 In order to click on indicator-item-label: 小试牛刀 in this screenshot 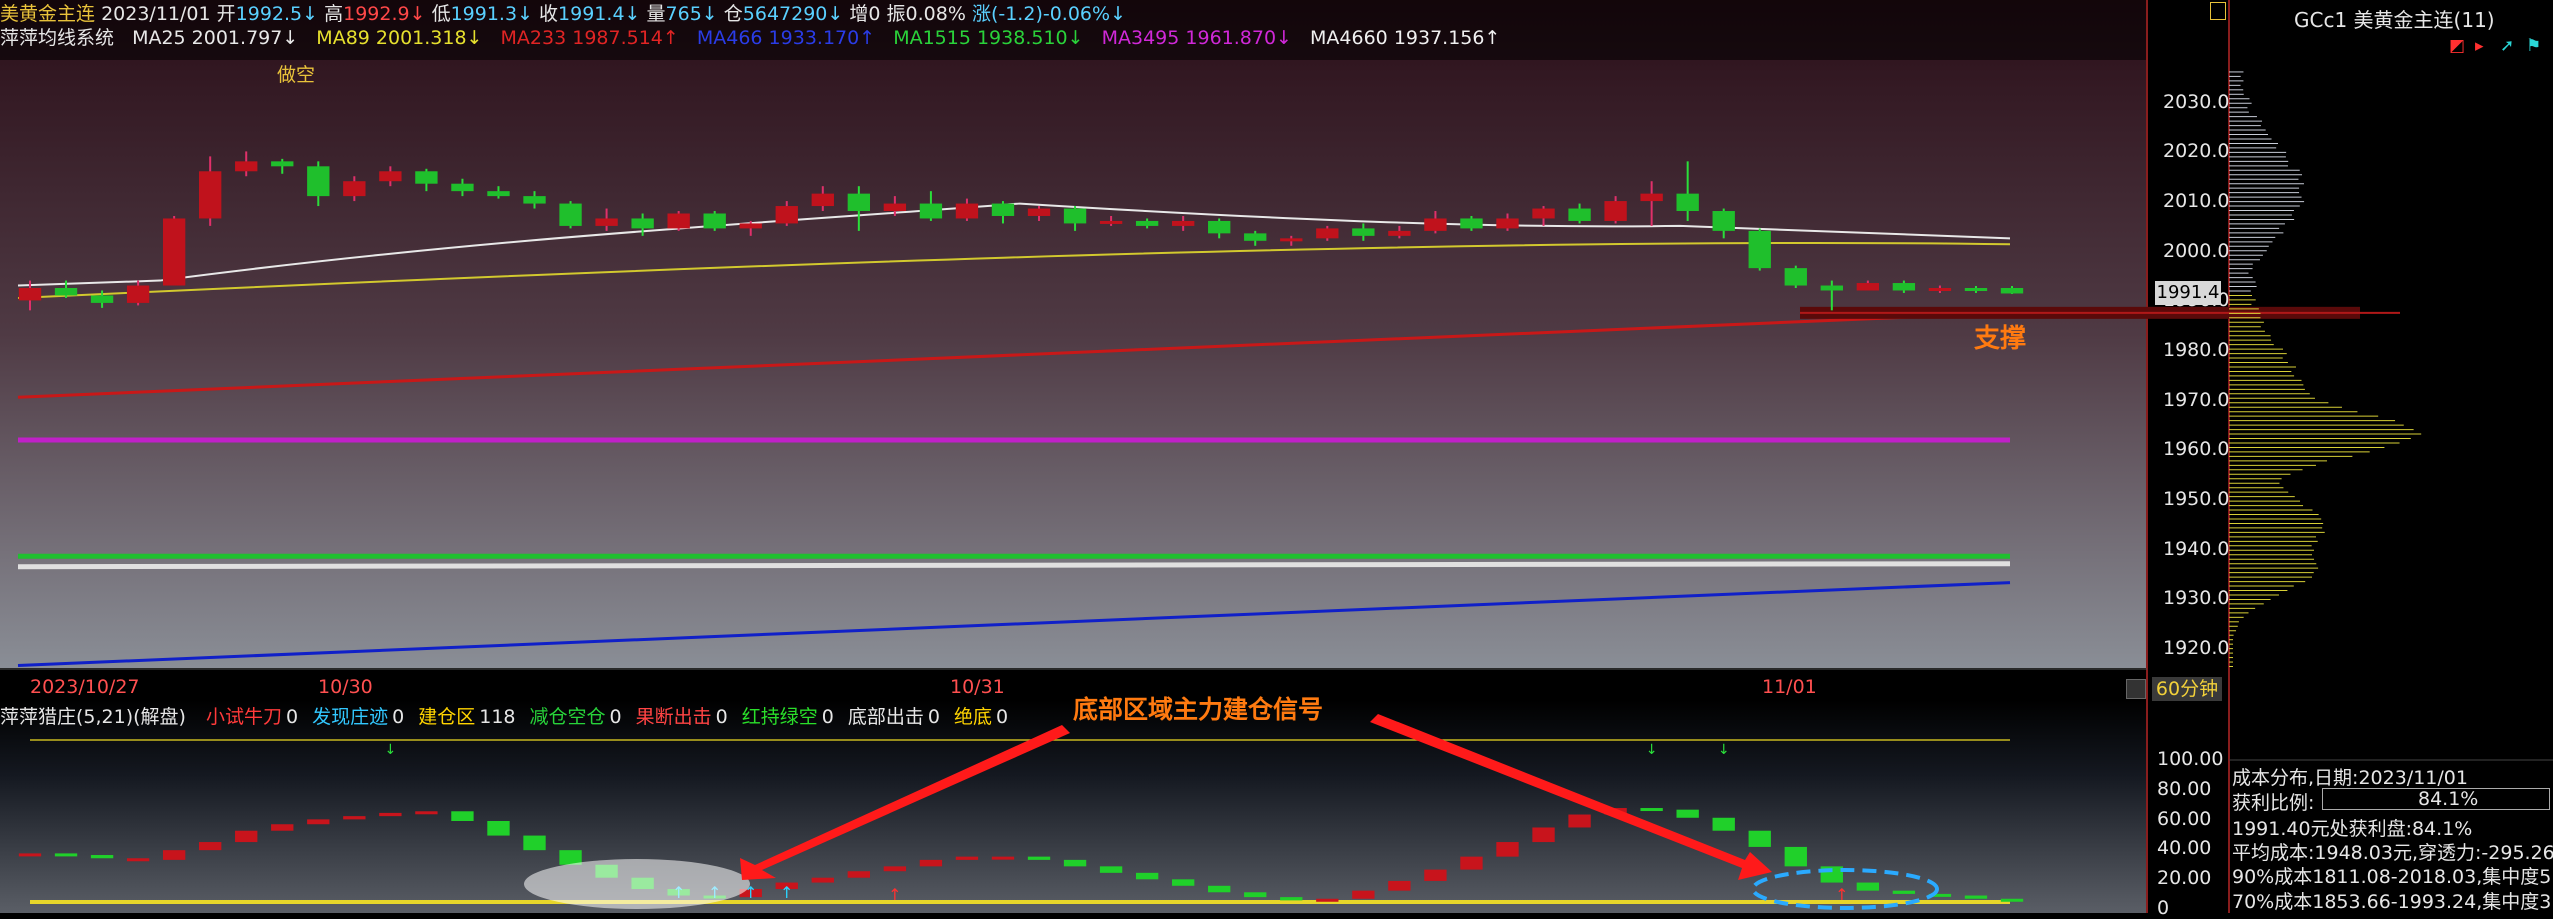, I will do `click(244, 717)`.